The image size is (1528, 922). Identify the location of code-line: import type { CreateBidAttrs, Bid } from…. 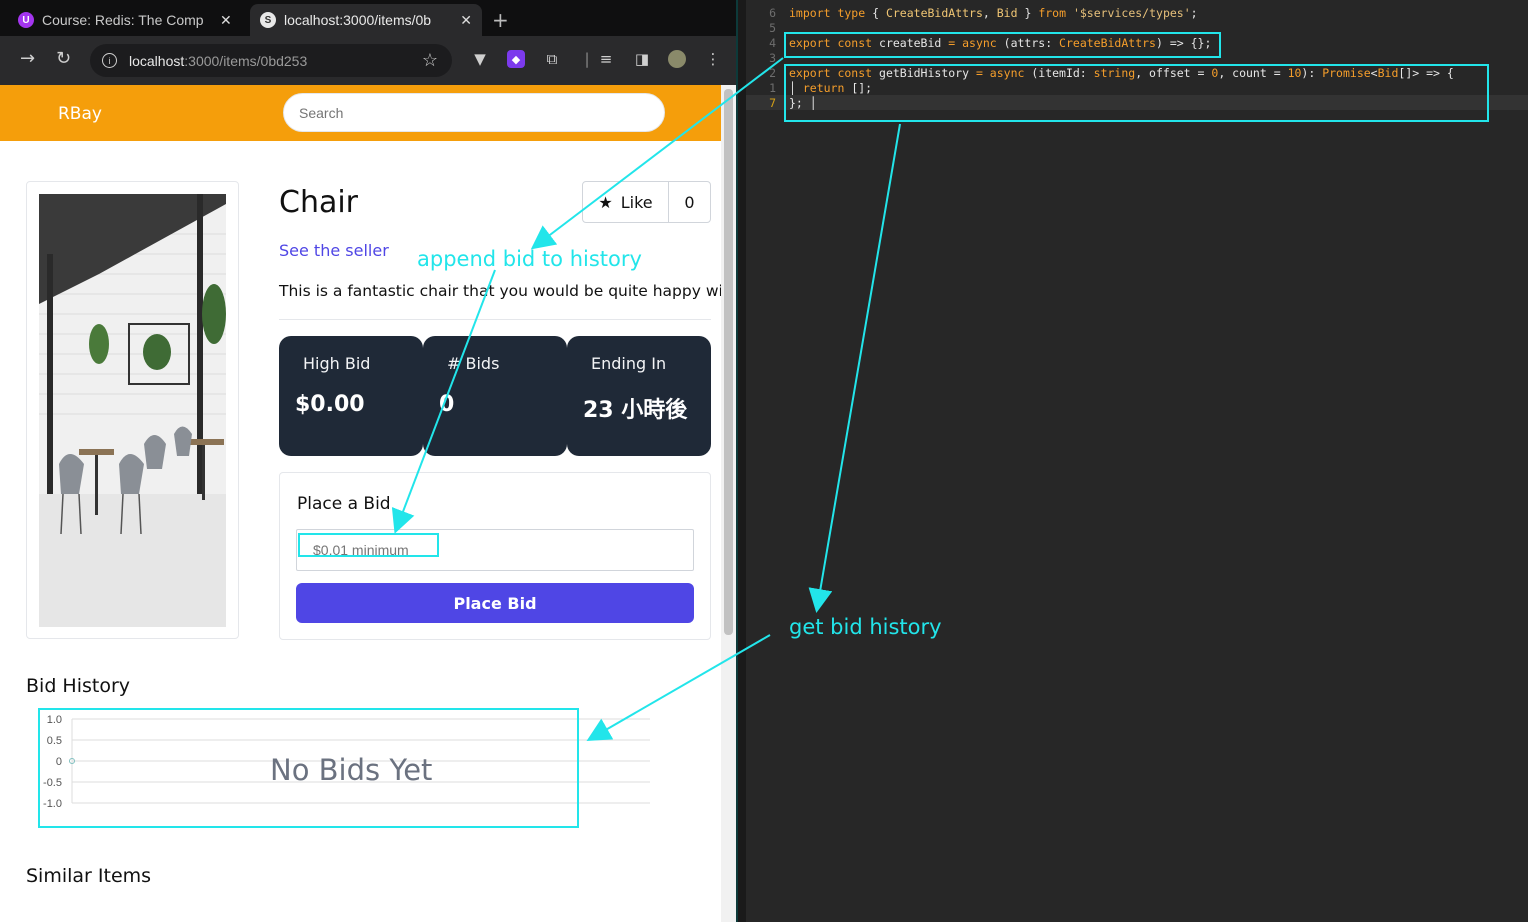
(993, 13).